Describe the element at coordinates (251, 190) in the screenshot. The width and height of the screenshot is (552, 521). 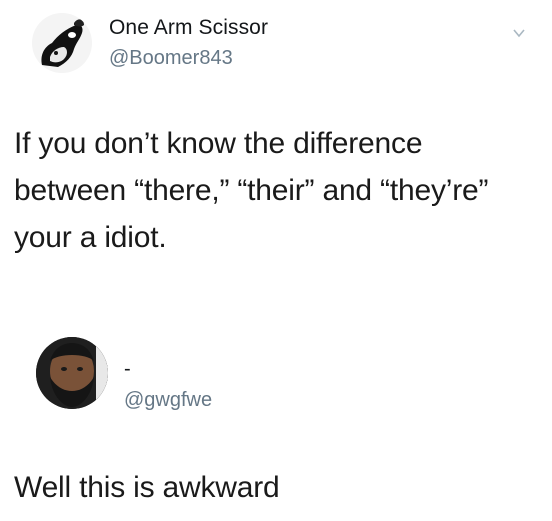
I see `tweet-text-line: between “there,” “their” and “they’re”` at that location.